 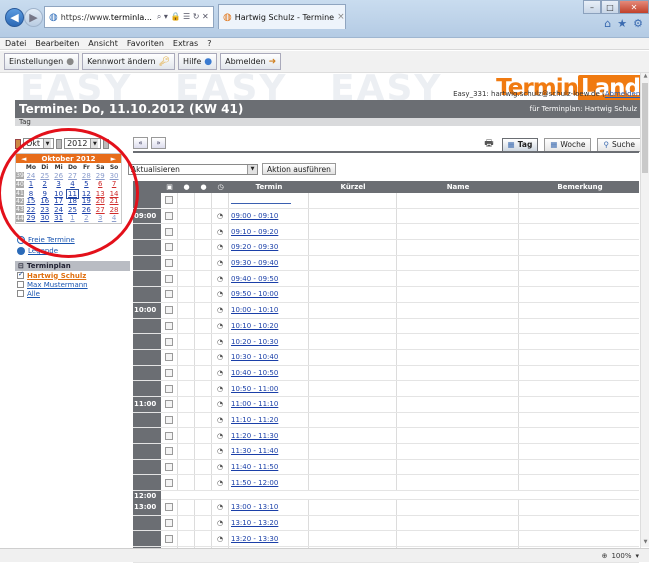 I want to click on menu-item: Datei, so click(x=15, y=43).